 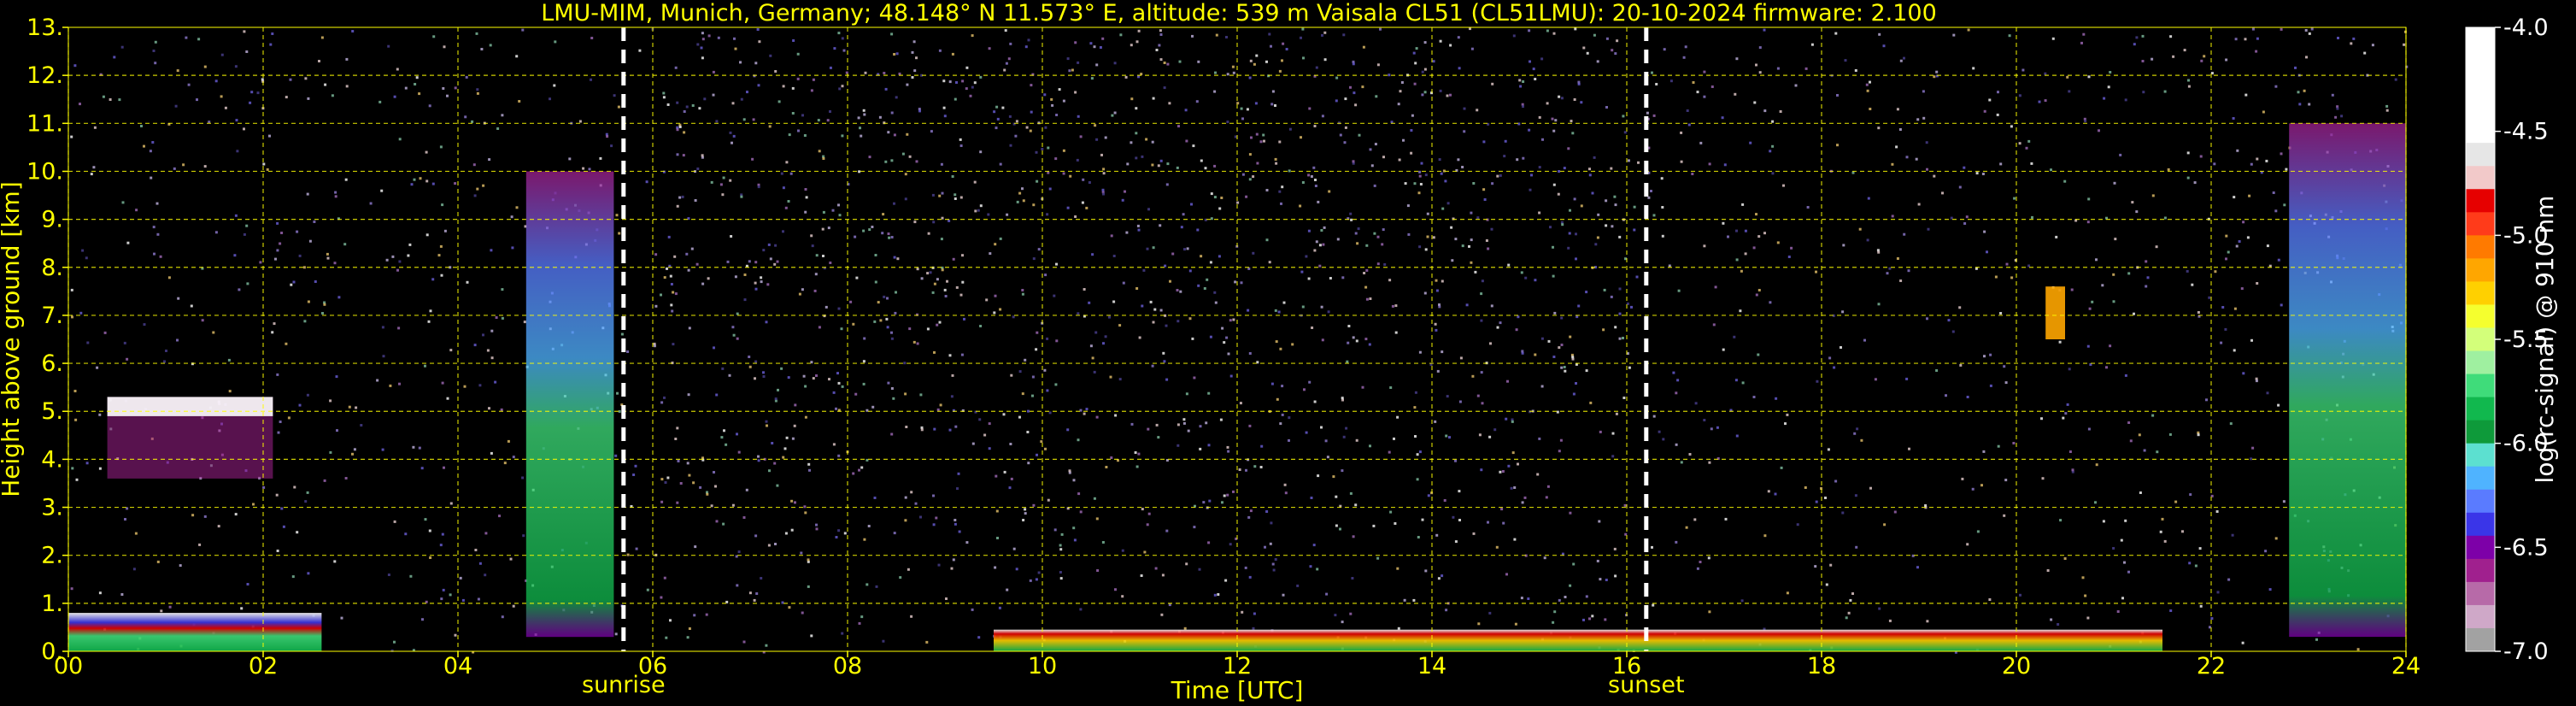 What do you see at coordinates (2545, 340) in the screenshot?
I see `colorbar-label: log(rc-signal) @ 910 nm` at bounding box center [2545, 340].